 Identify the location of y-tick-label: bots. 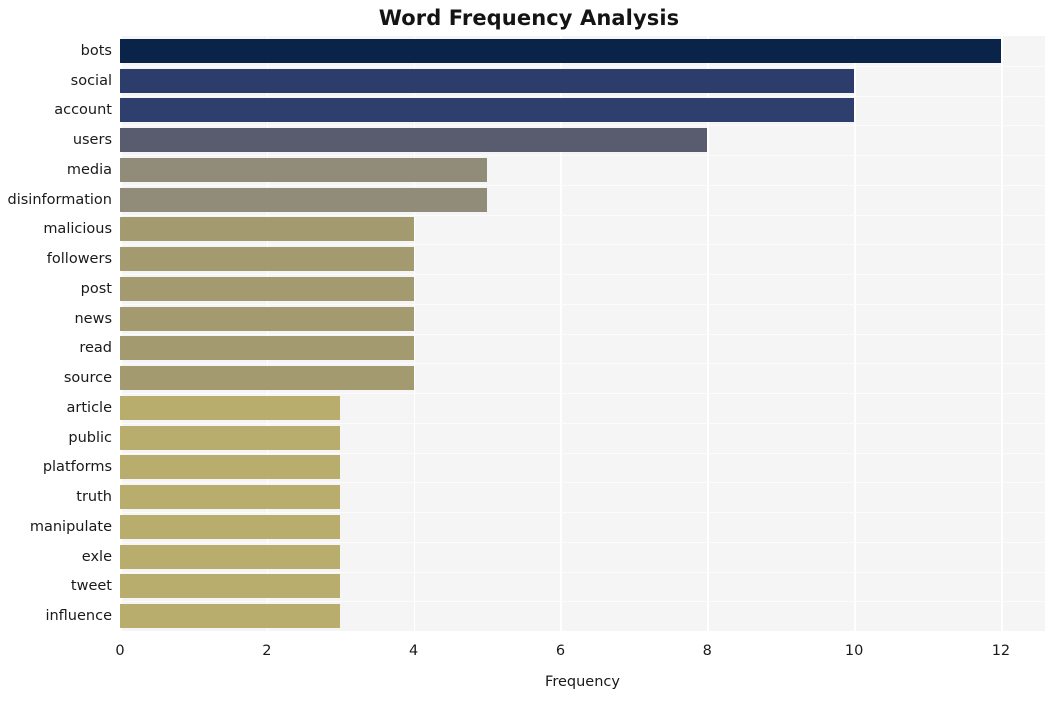
(96, 50).